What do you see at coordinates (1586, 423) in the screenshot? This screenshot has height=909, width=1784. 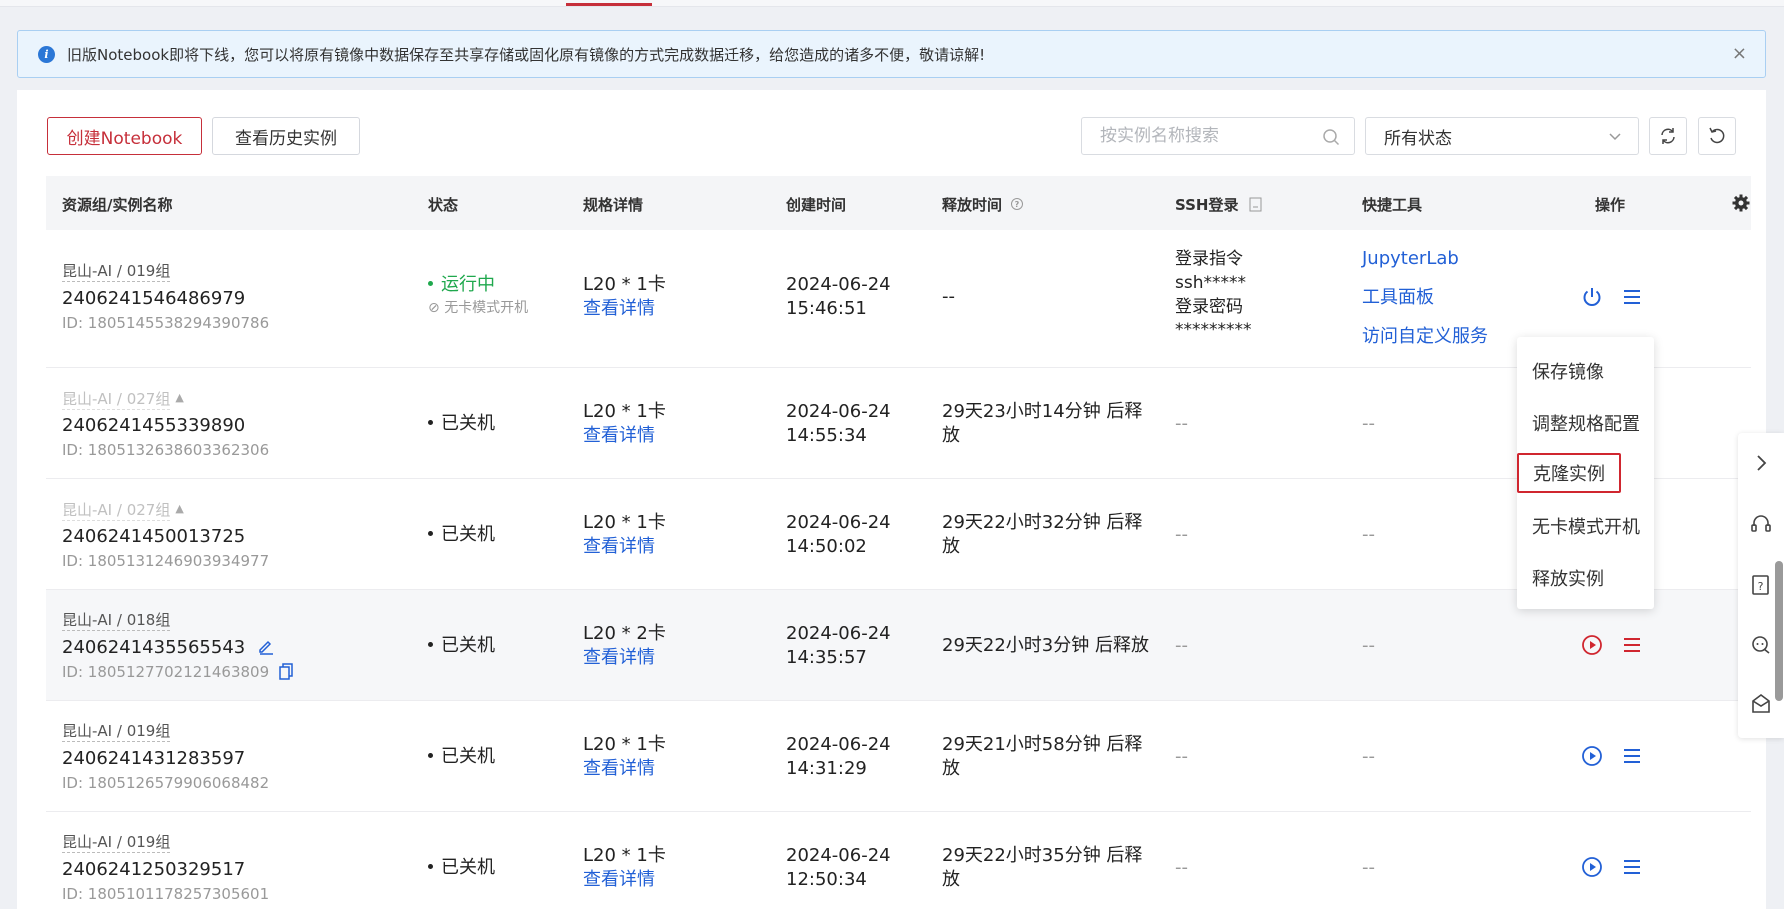 I see `menu-adjust-spec: 调整规格配置` at bounding box center [1586, 423].